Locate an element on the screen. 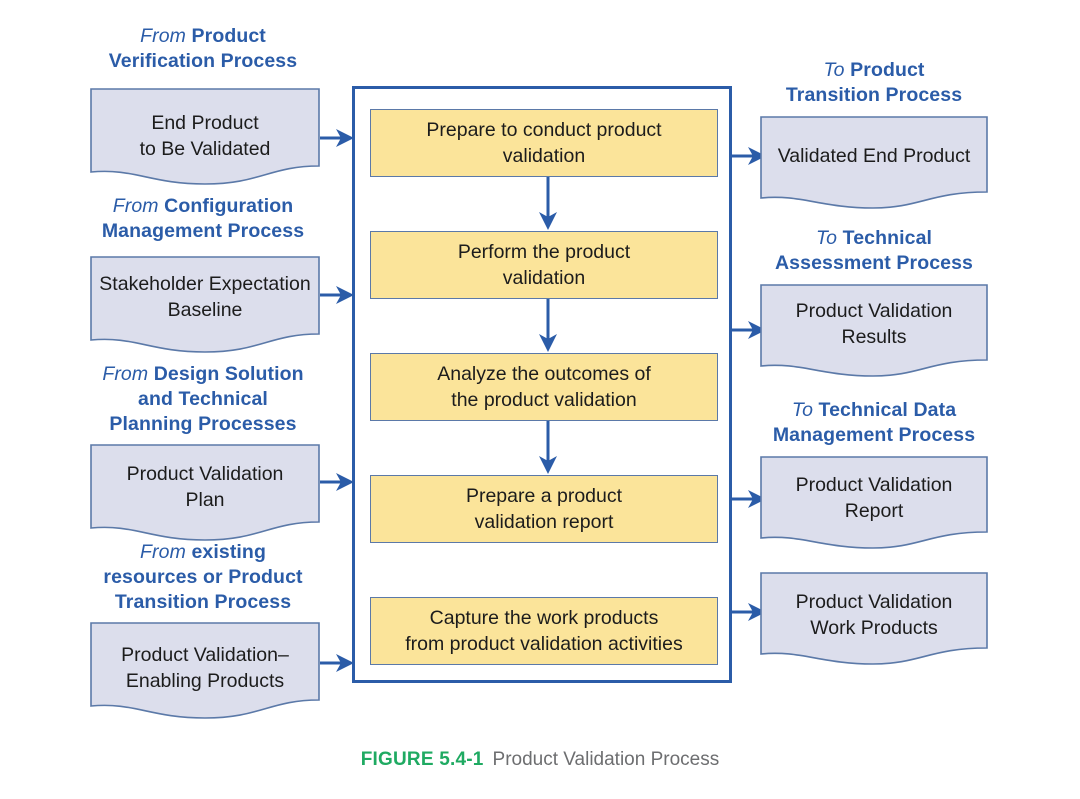  input-artifact-1-text: End Product to Be Validated is located at coordinates (205, 136).